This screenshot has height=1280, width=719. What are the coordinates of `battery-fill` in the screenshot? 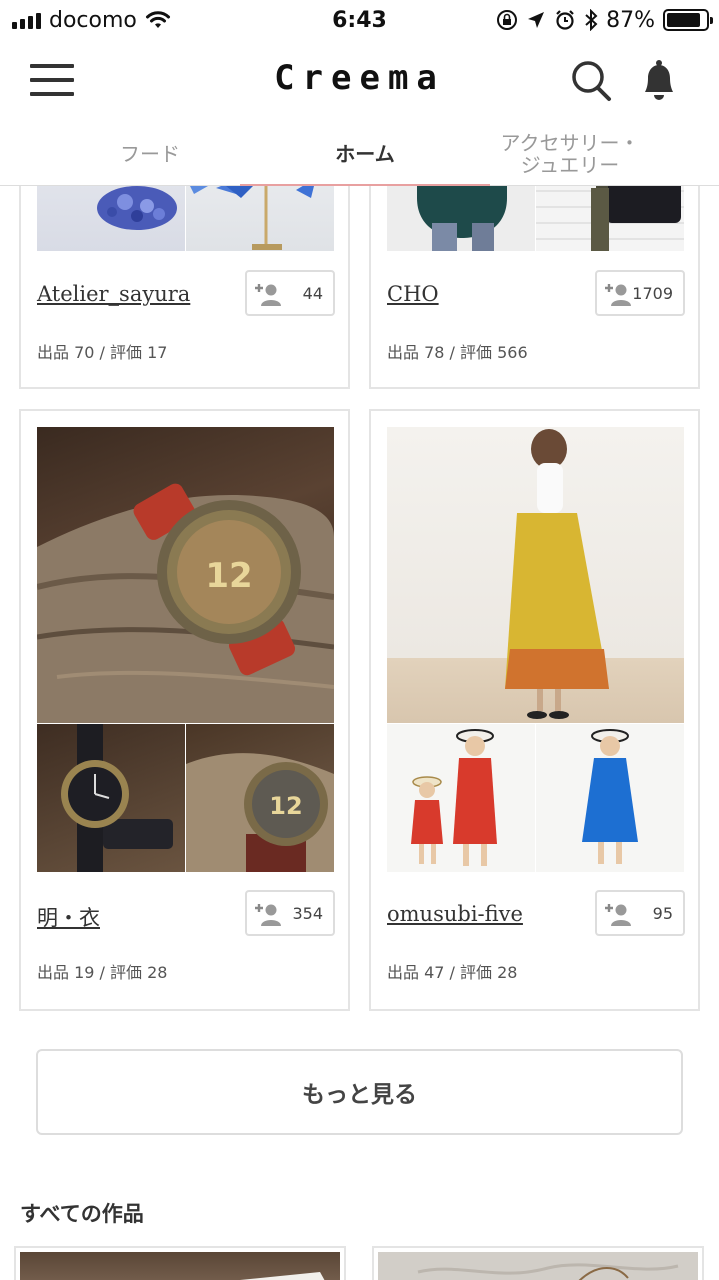 It's located at (684, 20).